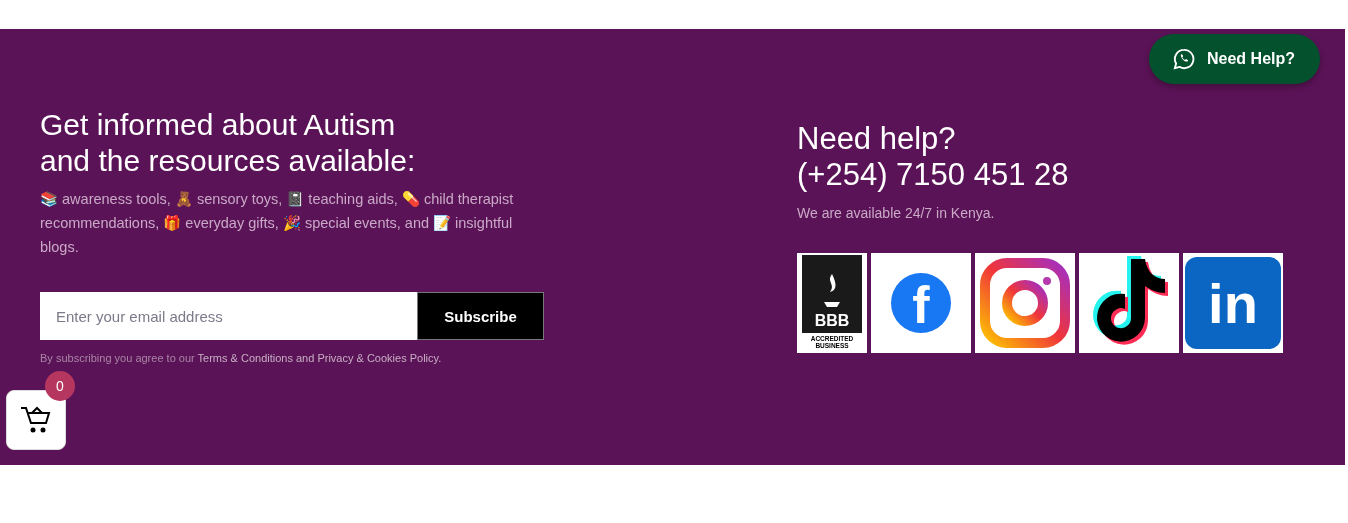 This screenshot has height=523, width=1348. Describe the element at coordinates (877, 139) in the screenshot. I see `help-heading: Need help?` at that location.